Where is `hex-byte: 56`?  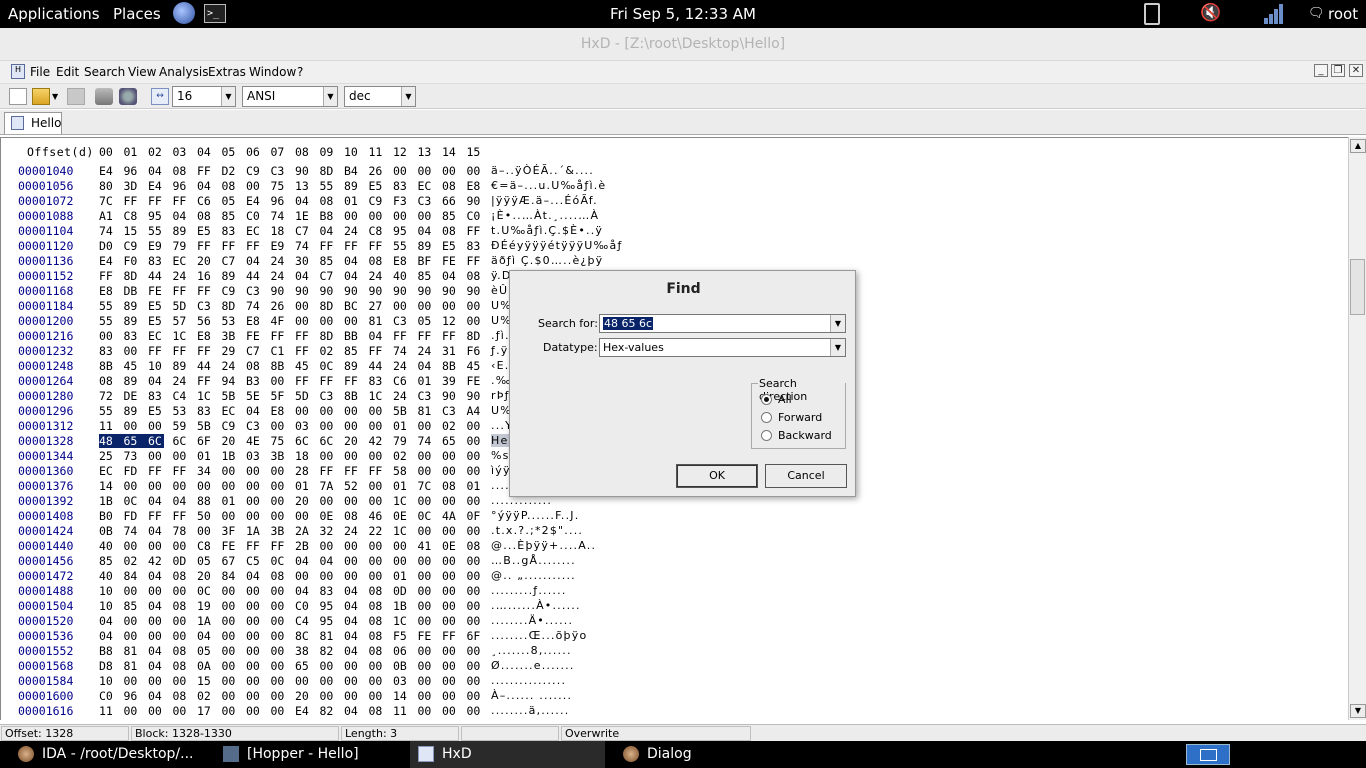
hex-byte: 56 is located at coordinates (206, 321).